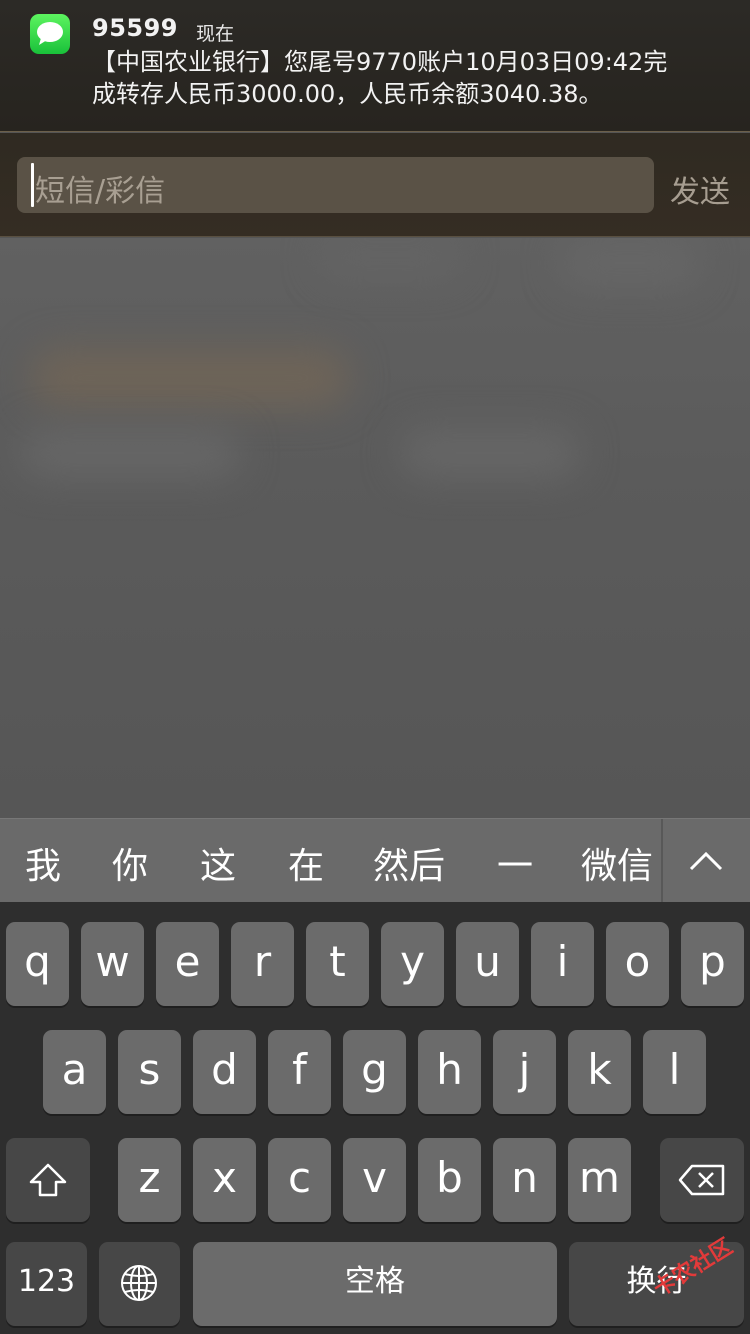 Image resolution: width=750 pixels, height=1334 pixels. What do you see at coordinates (335, 185) in the screenshot?
I see `reply-input: 短信/彩信` at bounding box center [335, 185].